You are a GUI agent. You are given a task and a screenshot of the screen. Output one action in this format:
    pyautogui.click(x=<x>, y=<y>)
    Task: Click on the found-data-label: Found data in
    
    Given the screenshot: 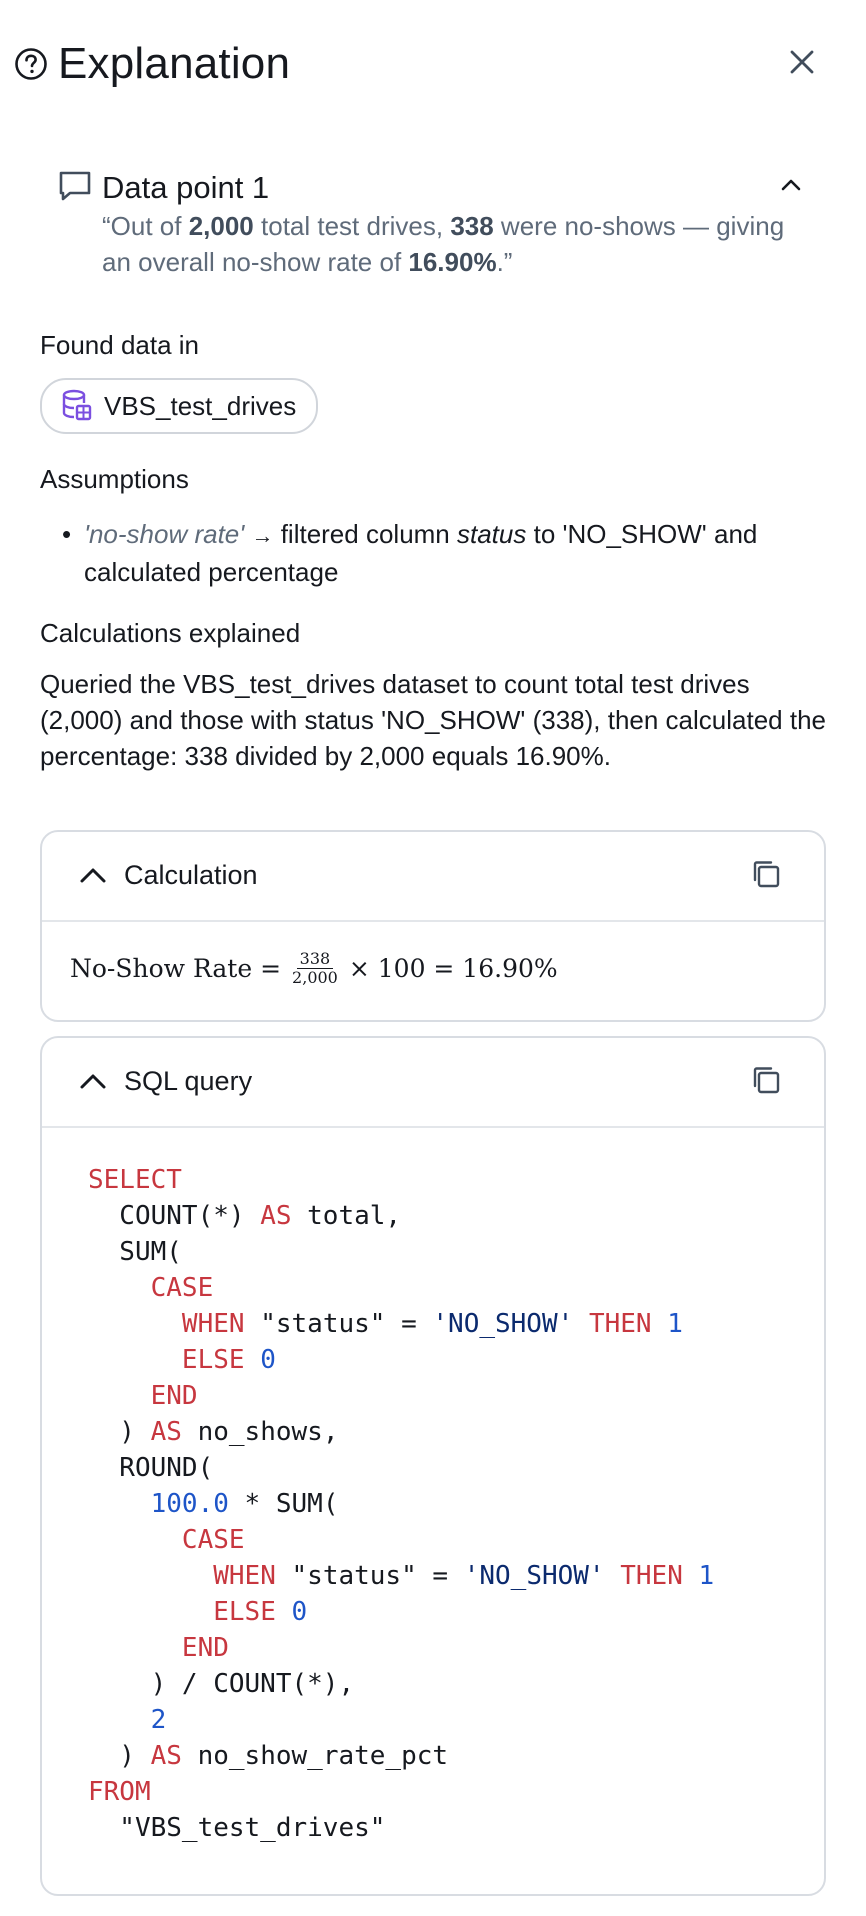 What is the action you would take?
    pyautogui.click(x=120, y=345)
    